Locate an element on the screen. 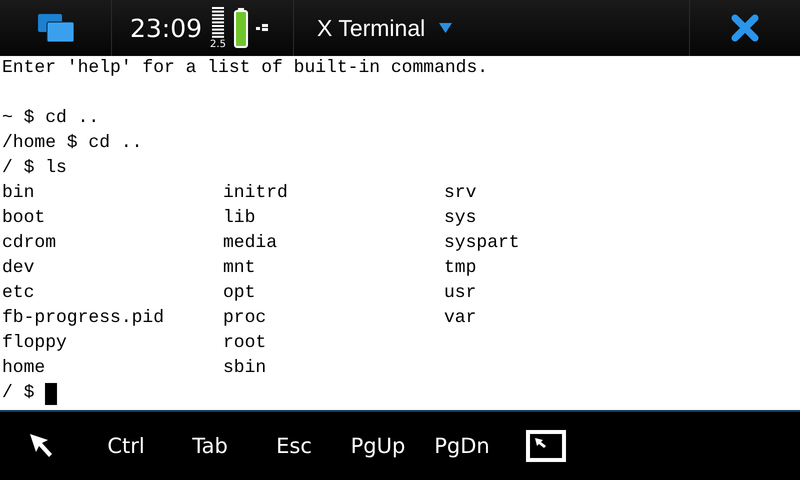 The image size is (800, 480). file-name: lib is located at coordinates (239, 218).